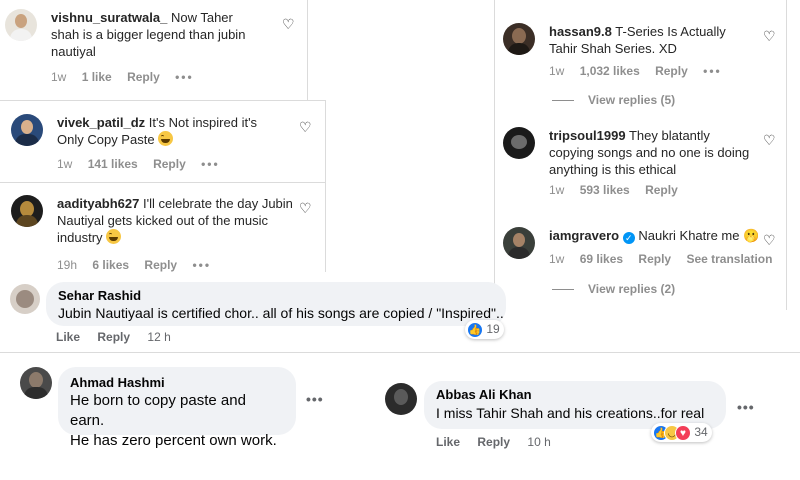  Describe the element at coordinates (575, 395) in the screenshot. I see `commenter-name: Abbas Ali Khan` at that location.